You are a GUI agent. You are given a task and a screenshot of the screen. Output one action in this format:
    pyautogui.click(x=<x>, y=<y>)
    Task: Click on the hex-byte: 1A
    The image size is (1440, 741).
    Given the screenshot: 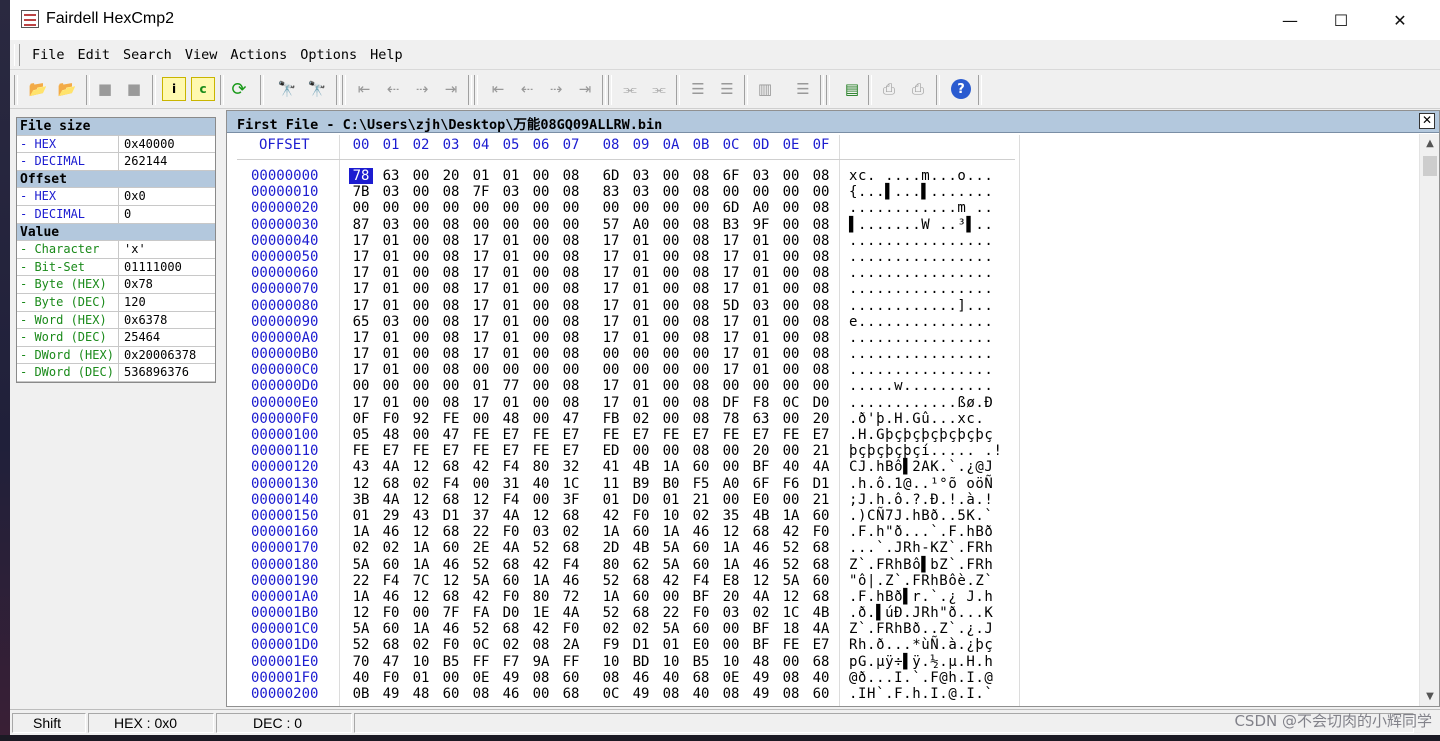 What is the action you would take?
    pyautogui.click(x=731, y=565)
    